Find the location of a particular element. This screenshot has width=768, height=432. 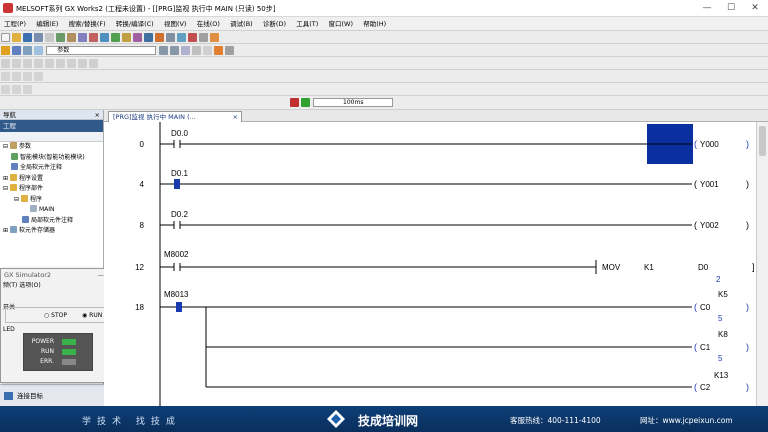

sym-c-icon is located at coordinates (27, 76).